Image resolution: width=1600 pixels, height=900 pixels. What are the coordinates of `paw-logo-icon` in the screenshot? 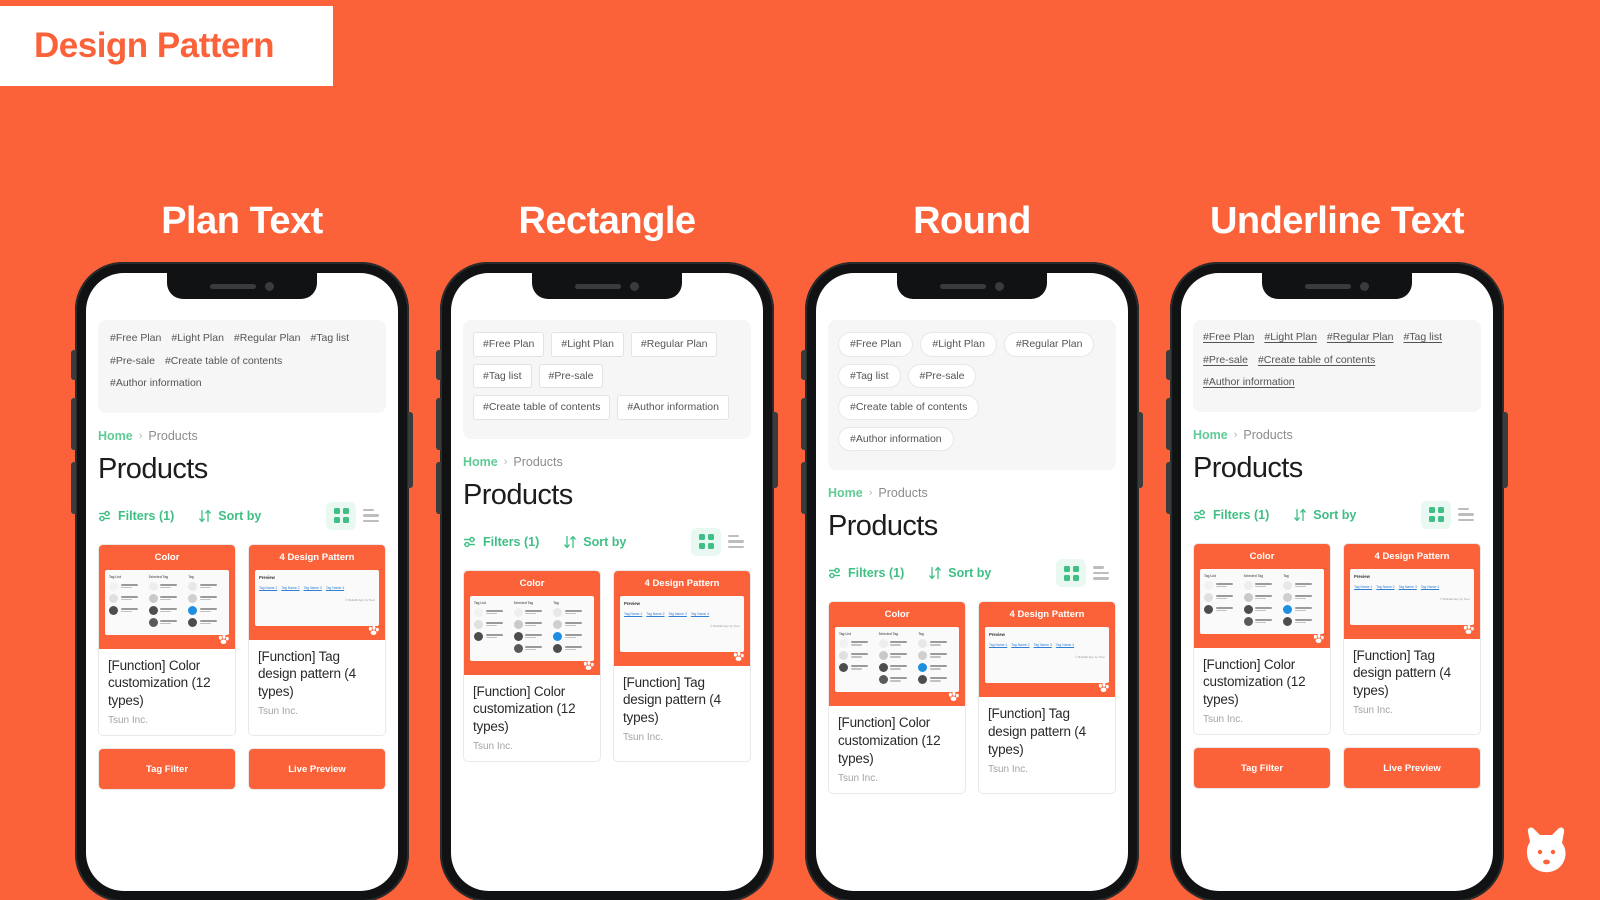 It's located at (953, 696).